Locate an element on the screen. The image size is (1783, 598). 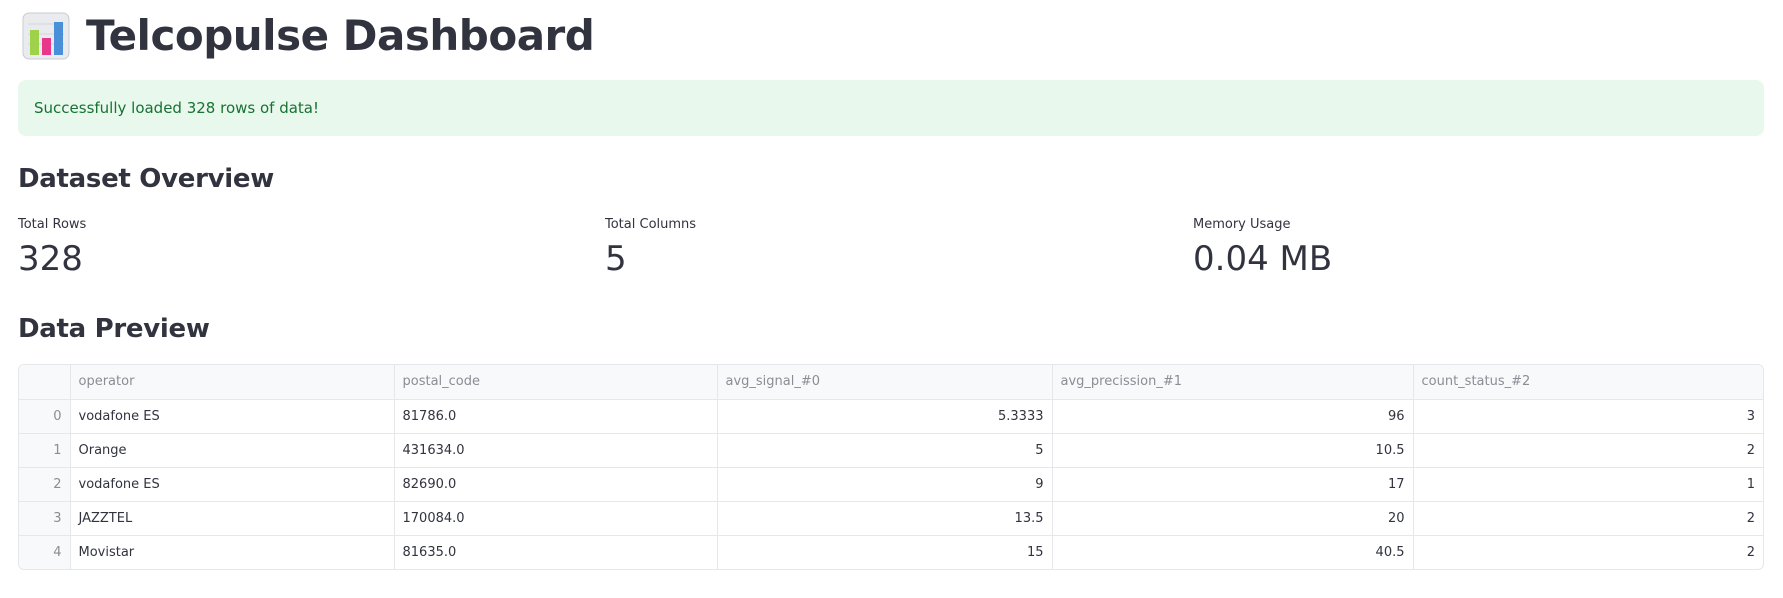
column-header-count-status: count_status_#2 is located at coordinates (1588, 382).